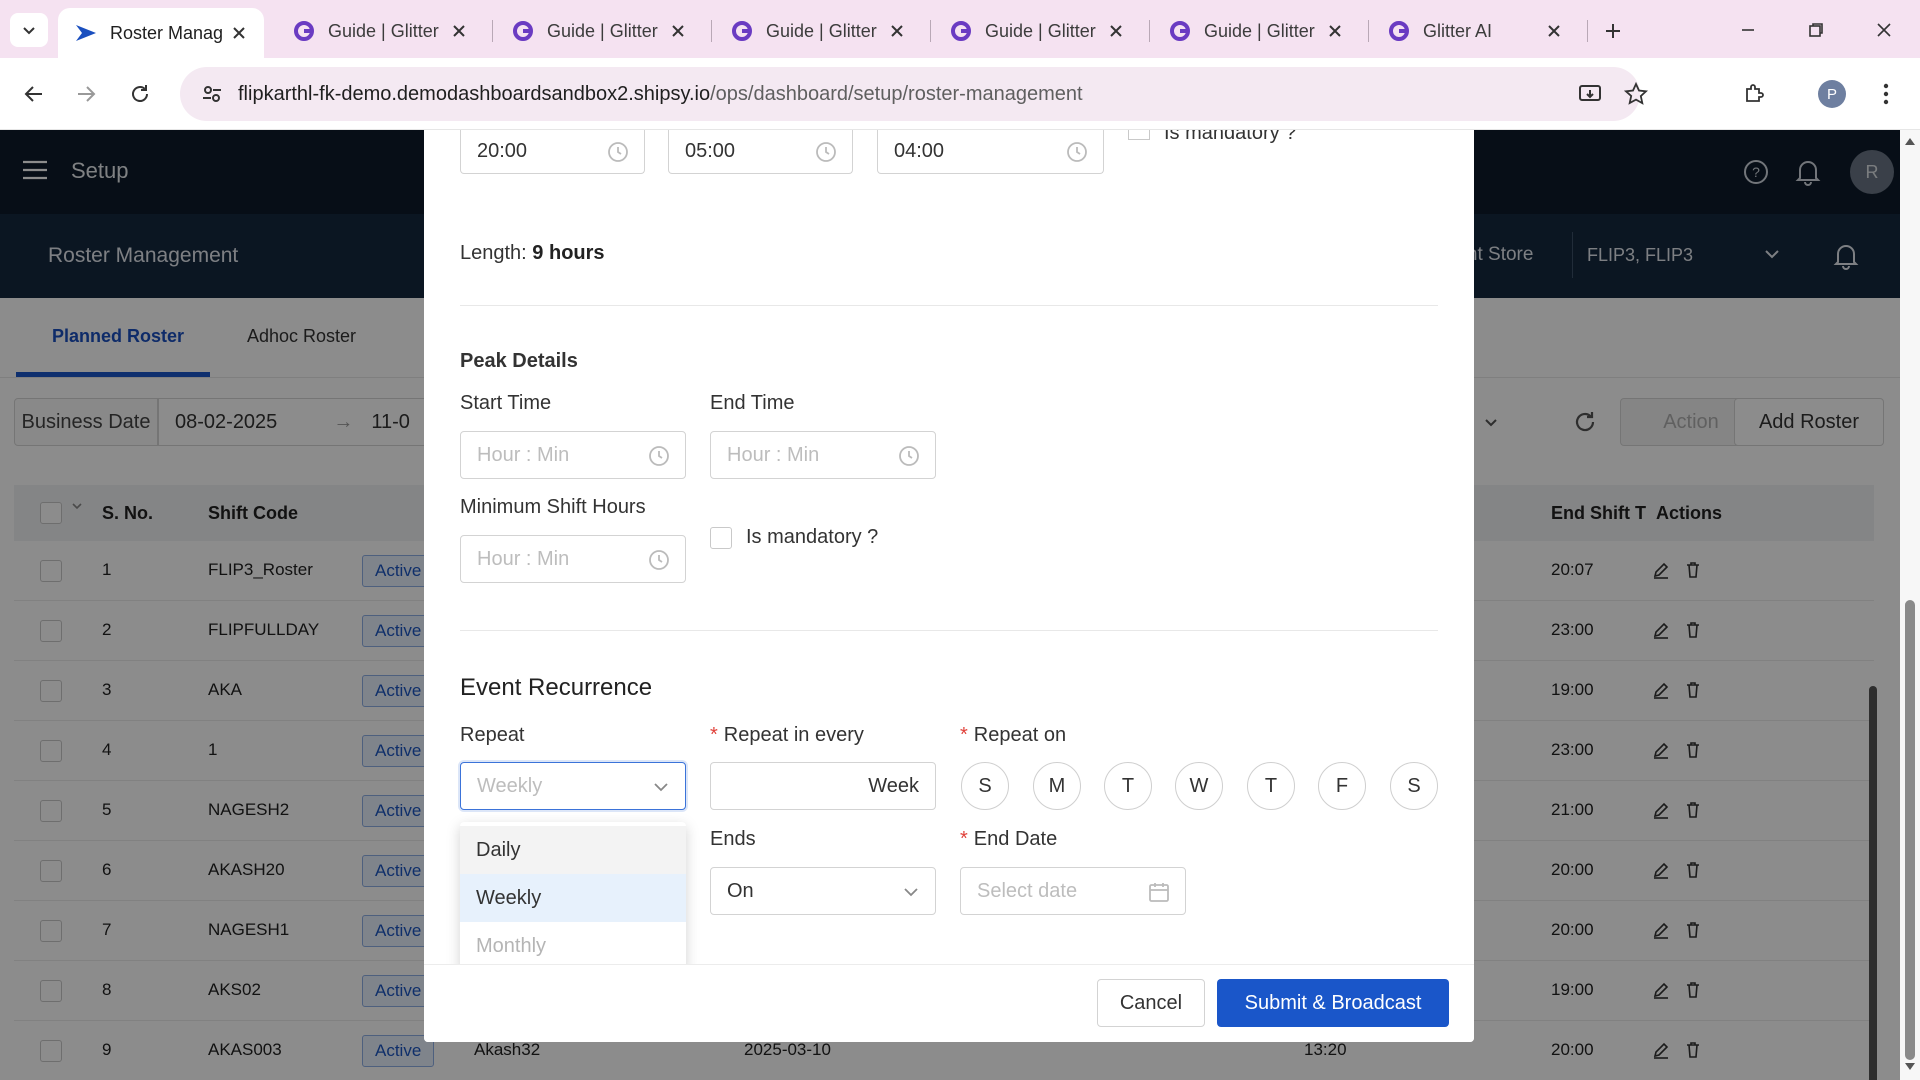  Describe the element at coordinates (896, 93) in the screenshot. I see `url-path: /ops/dashboard/setup/roster-management` at that location.